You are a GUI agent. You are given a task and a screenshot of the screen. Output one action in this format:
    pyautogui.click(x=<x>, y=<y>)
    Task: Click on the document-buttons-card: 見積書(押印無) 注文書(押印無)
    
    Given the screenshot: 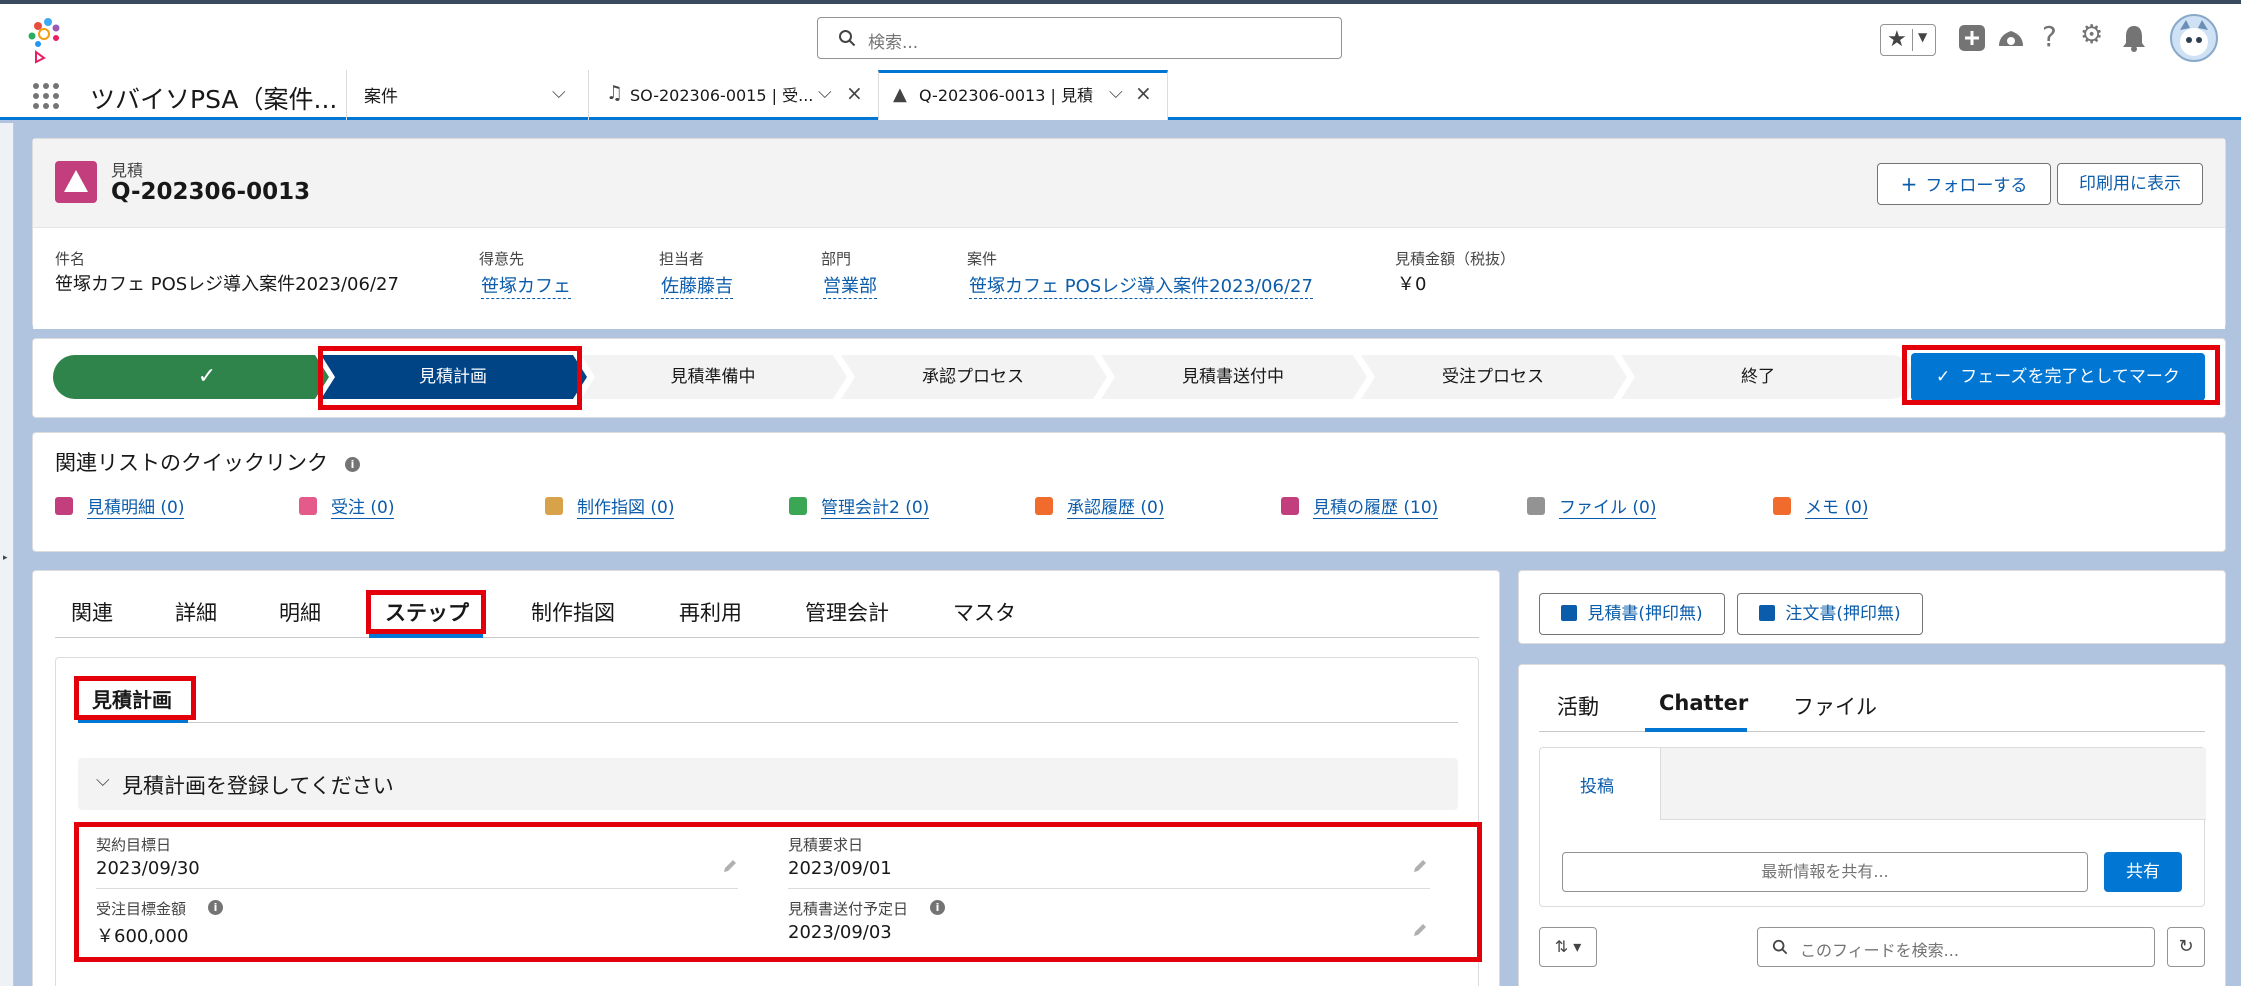 What is the action you would take?
    pyautogui.click(x=1872, y=607)
    